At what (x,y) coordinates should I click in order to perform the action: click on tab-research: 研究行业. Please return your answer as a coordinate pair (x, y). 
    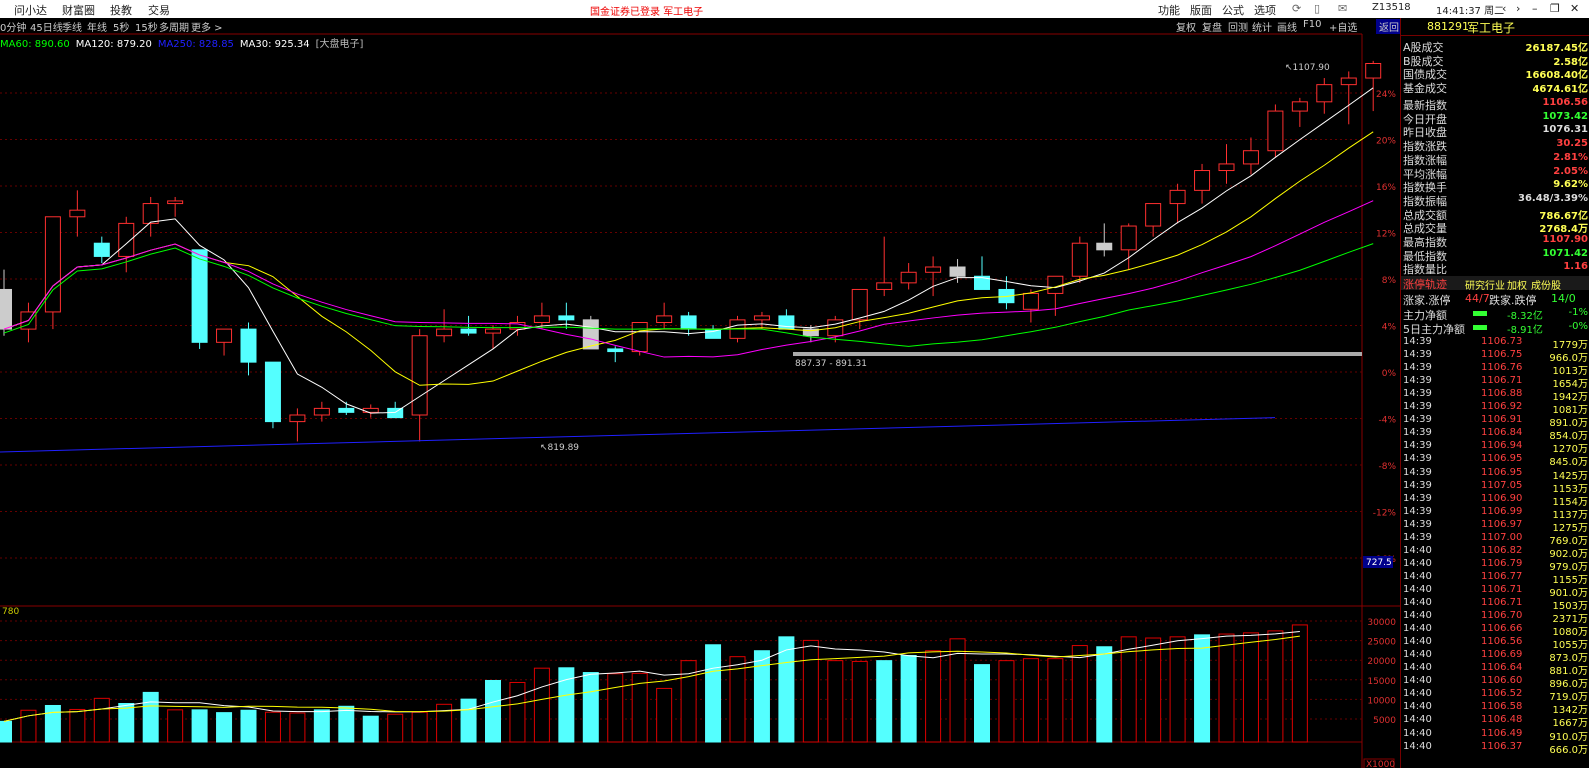
    Looking at the image, I should click on (1485, 284).